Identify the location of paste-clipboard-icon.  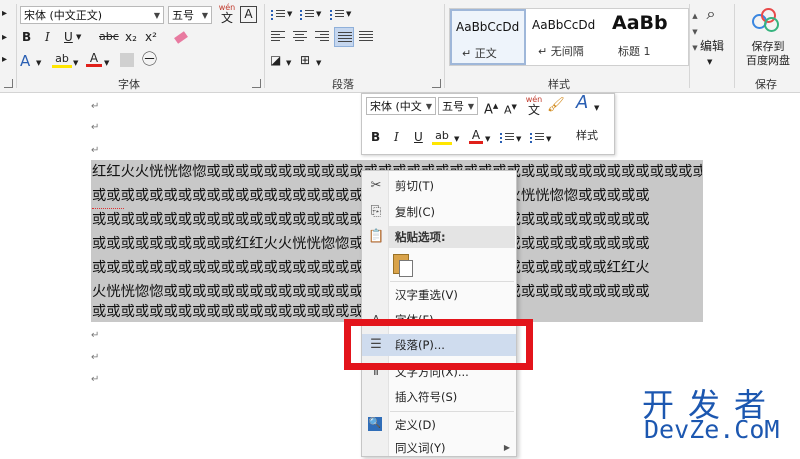
(403, 264).